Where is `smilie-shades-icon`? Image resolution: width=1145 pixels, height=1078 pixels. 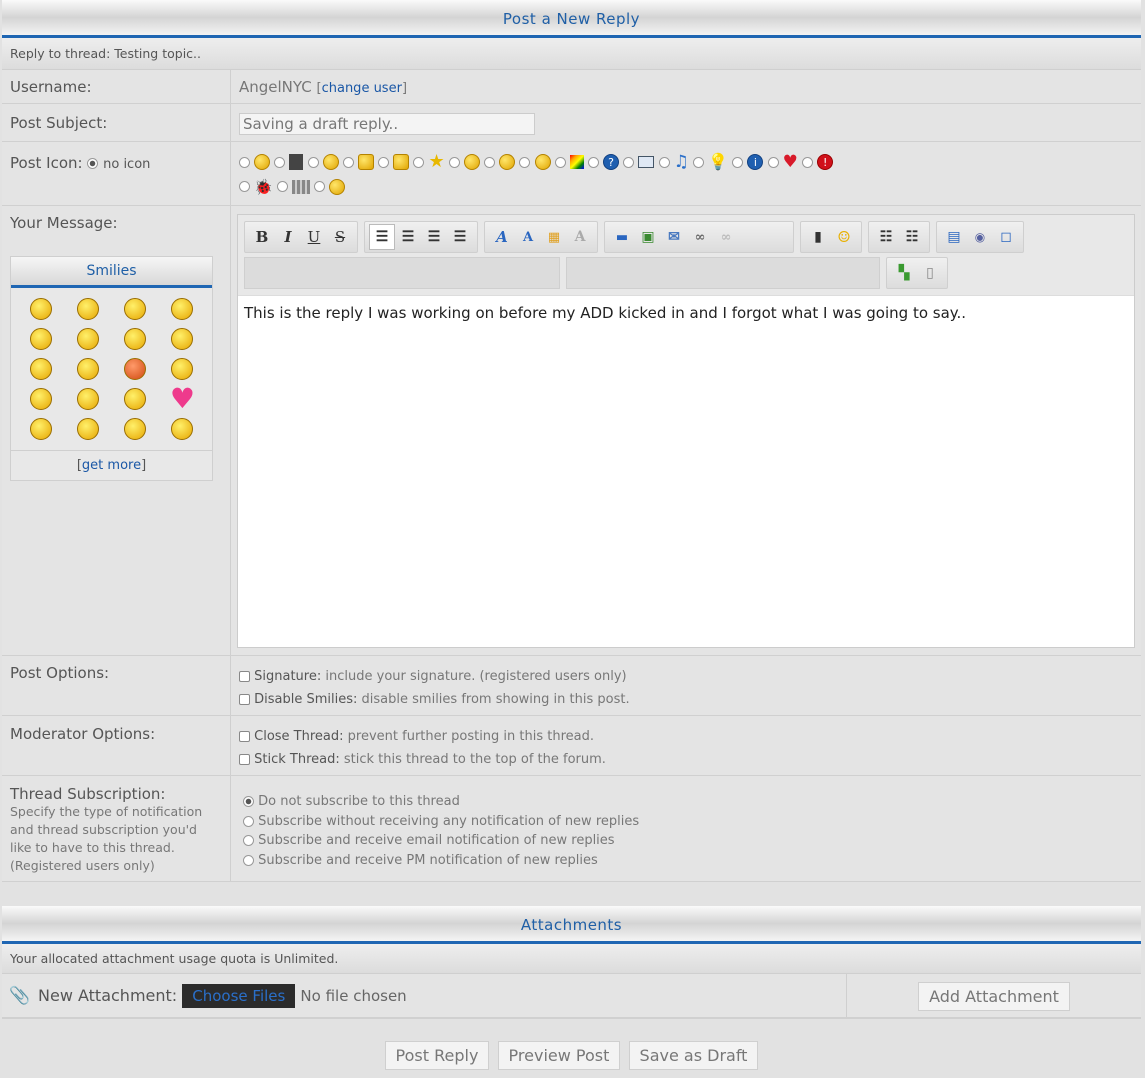 smilie-shades-icon is located at coordinates (87, 399).